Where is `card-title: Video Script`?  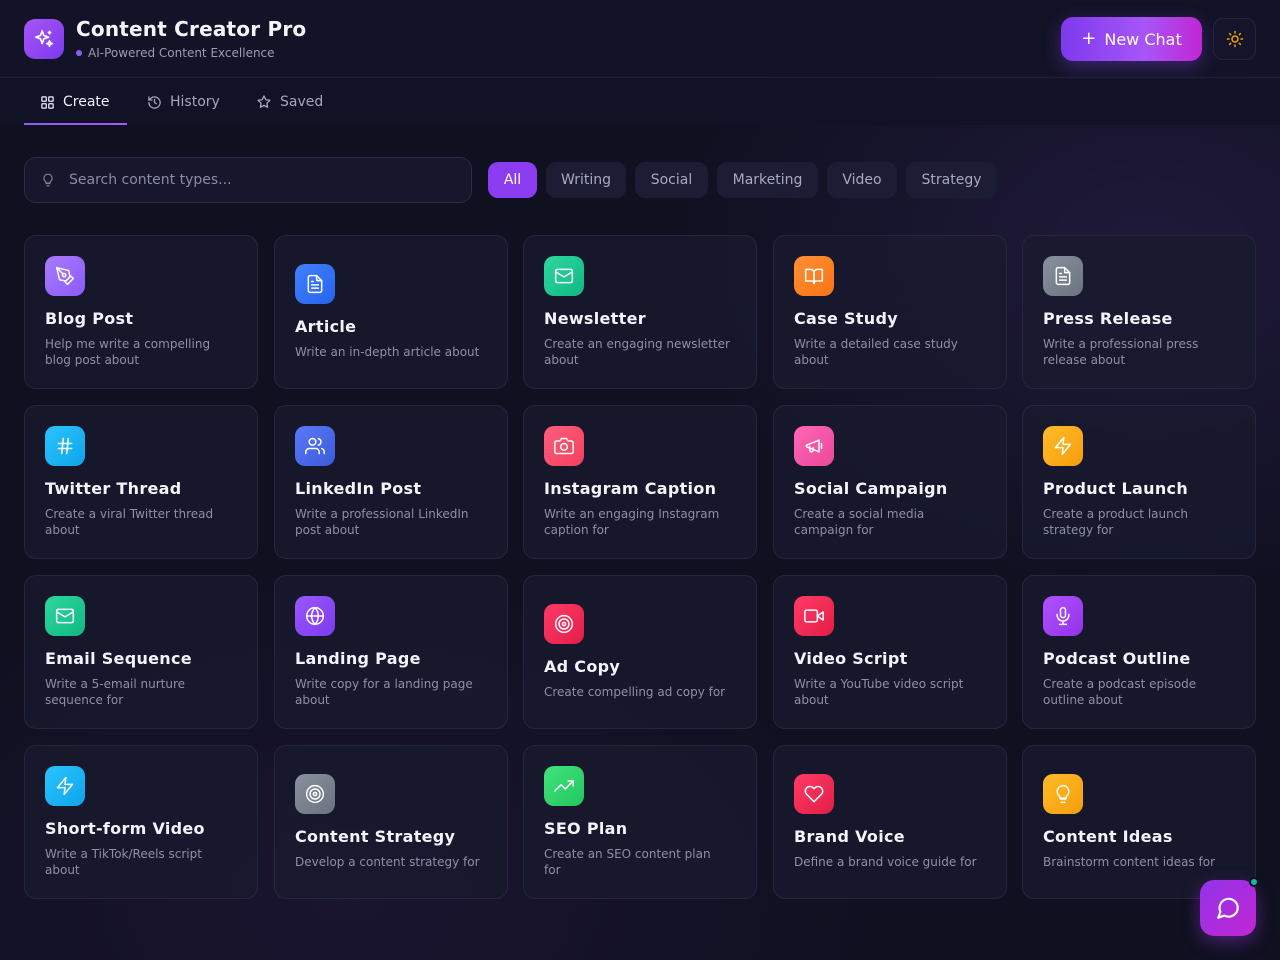 card-title: Video Script is located at coordinates (851, 658).